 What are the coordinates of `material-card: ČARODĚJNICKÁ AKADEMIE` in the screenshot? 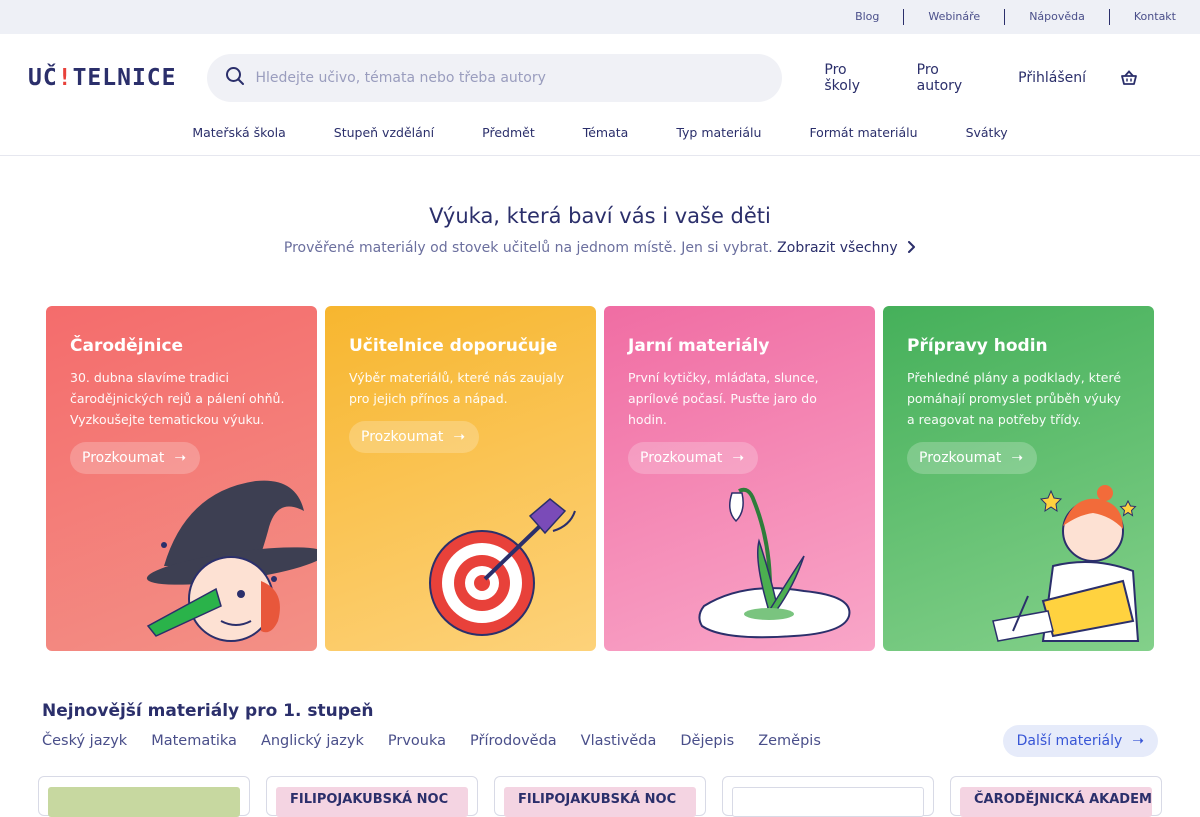 It's located at (1056, 796).